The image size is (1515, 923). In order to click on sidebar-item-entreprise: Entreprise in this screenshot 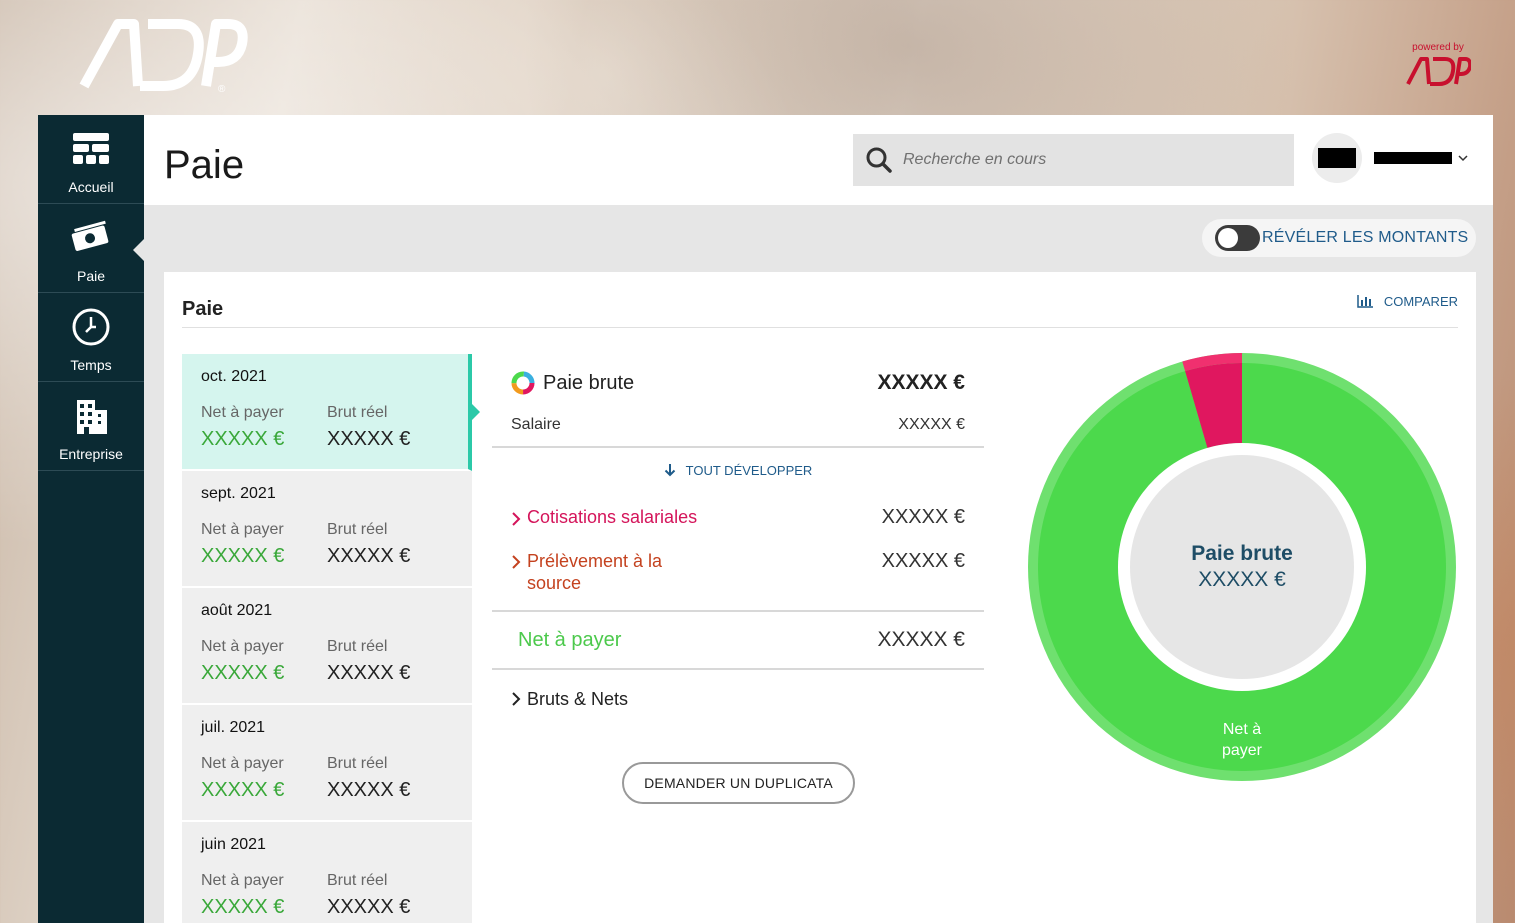, I will do `click(91, 426)`.